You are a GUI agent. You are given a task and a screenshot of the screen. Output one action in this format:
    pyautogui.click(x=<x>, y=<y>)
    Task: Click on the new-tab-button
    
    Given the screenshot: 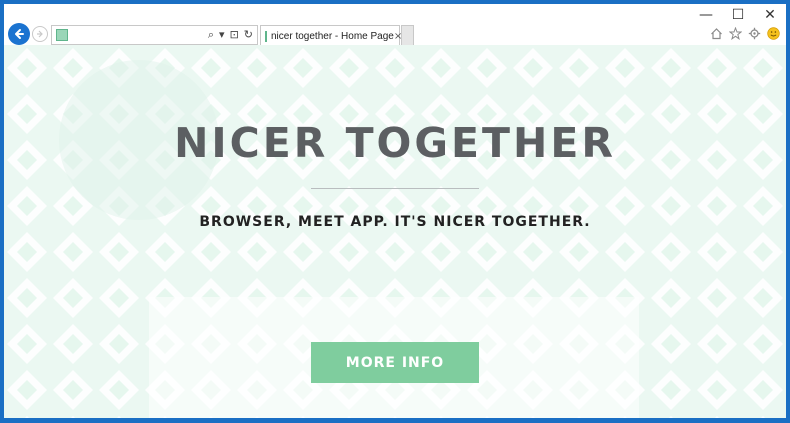 What is the action you would take?
    pyautogui.click(x=407, y=35)
    